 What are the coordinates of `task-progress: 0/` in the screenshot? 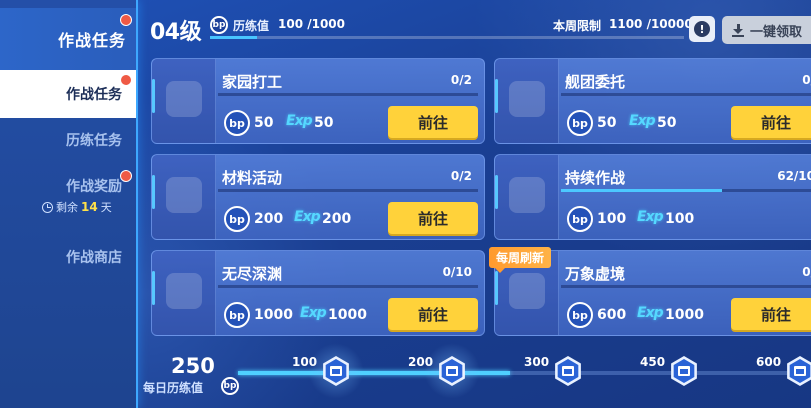 It's located at (806, 80).